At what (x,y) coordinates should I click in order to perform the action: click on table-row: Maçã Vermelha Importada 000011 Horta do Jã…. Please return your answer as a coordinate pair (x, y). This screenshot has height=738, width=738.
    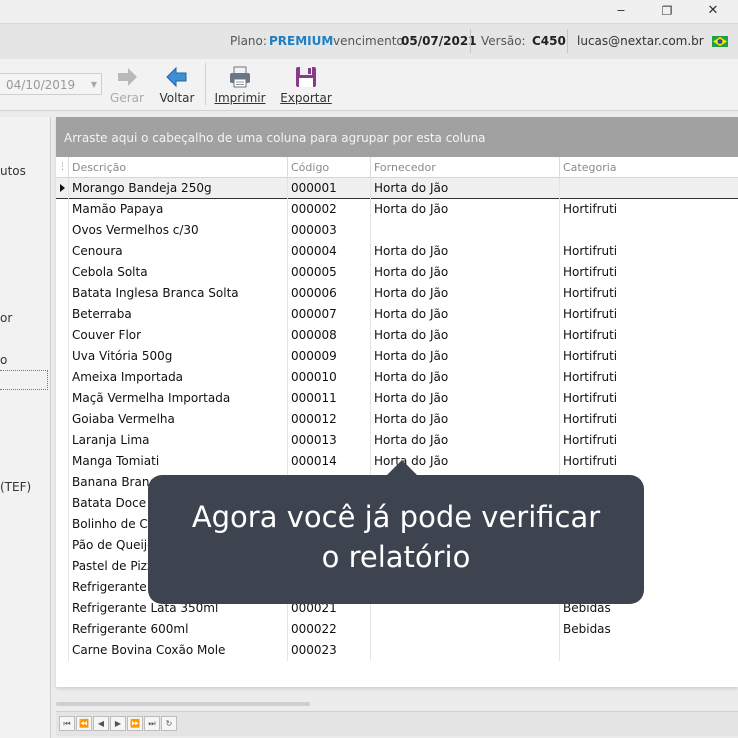
    Looking at the image, I should click on (397, 398).